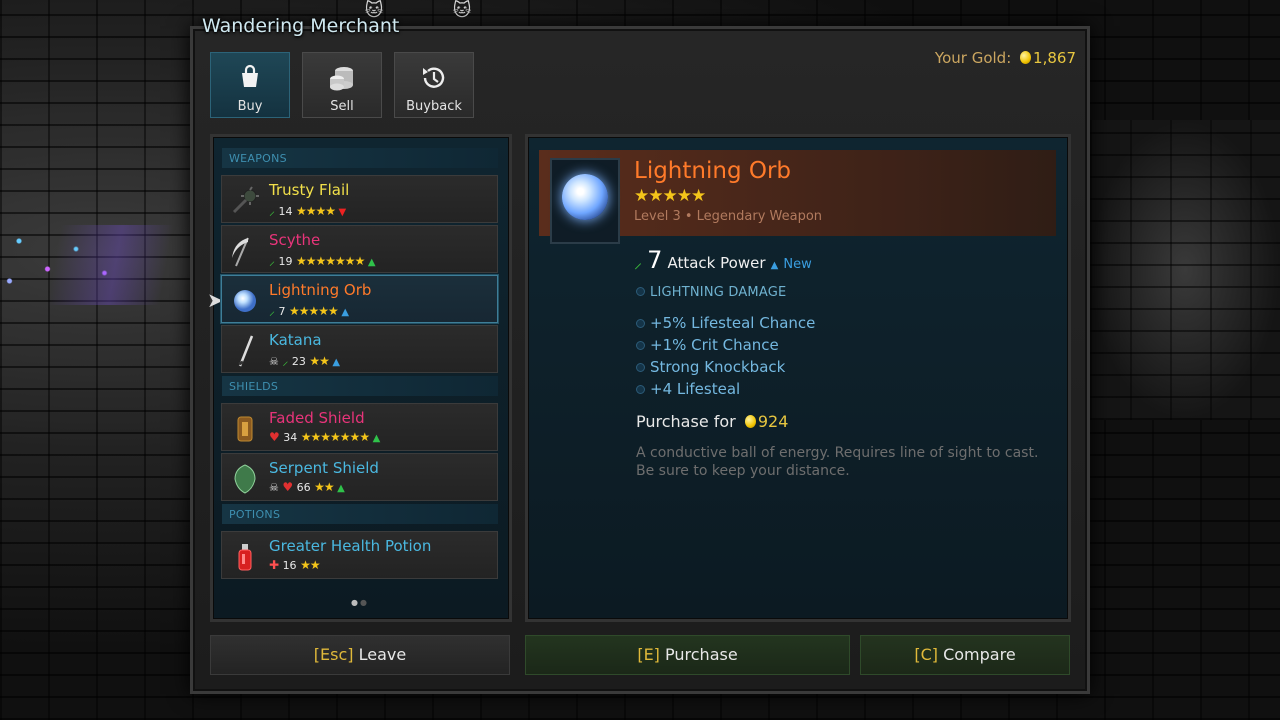 This screenshot has width=1280, height=720. I want to click on item-name: Faded Shield, so click(317, 418).